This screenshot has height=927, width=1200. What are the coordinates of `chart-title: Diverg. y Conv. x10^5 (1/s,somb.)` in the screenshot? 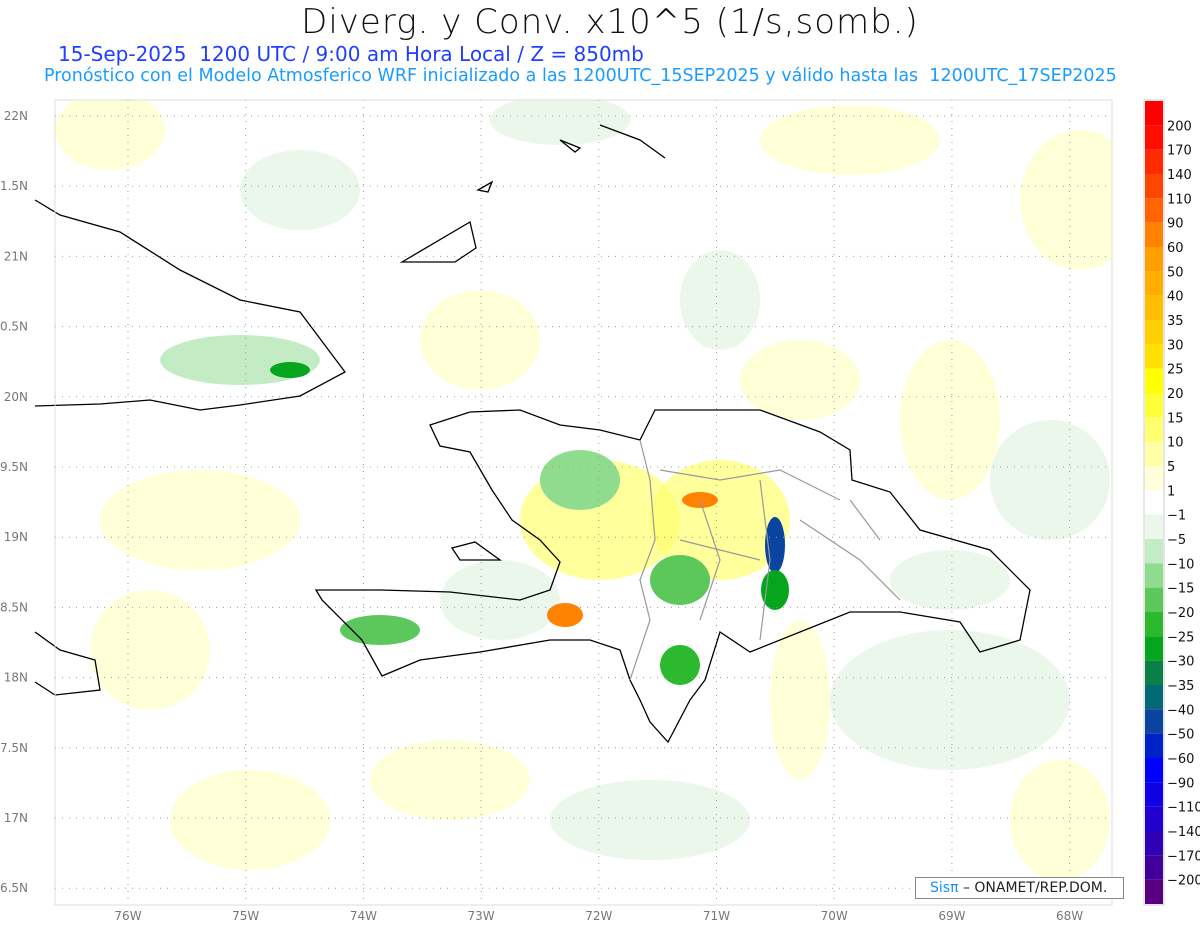 It's located at (610, 22).